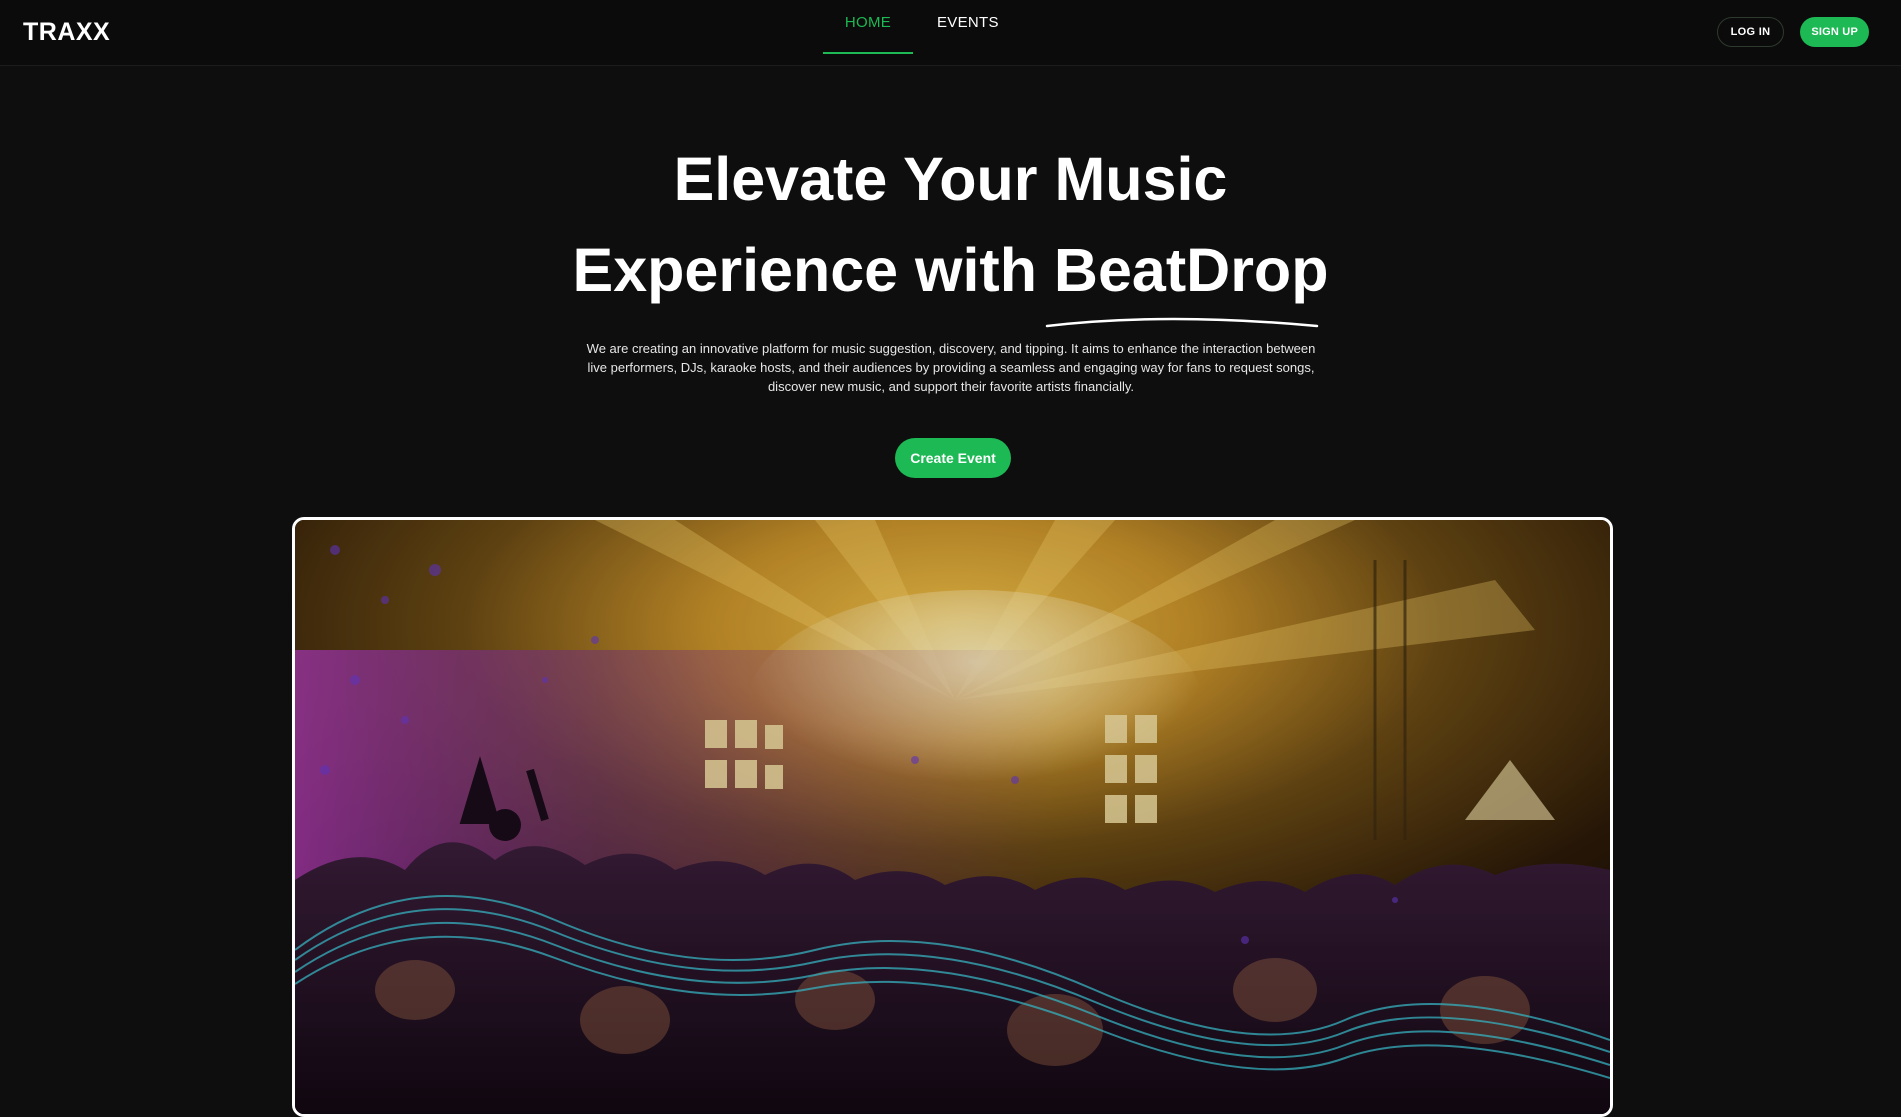  Describe the element at coordinates (953, 458) in the screenshot. I see `create-event-button: Create Event` at that location.